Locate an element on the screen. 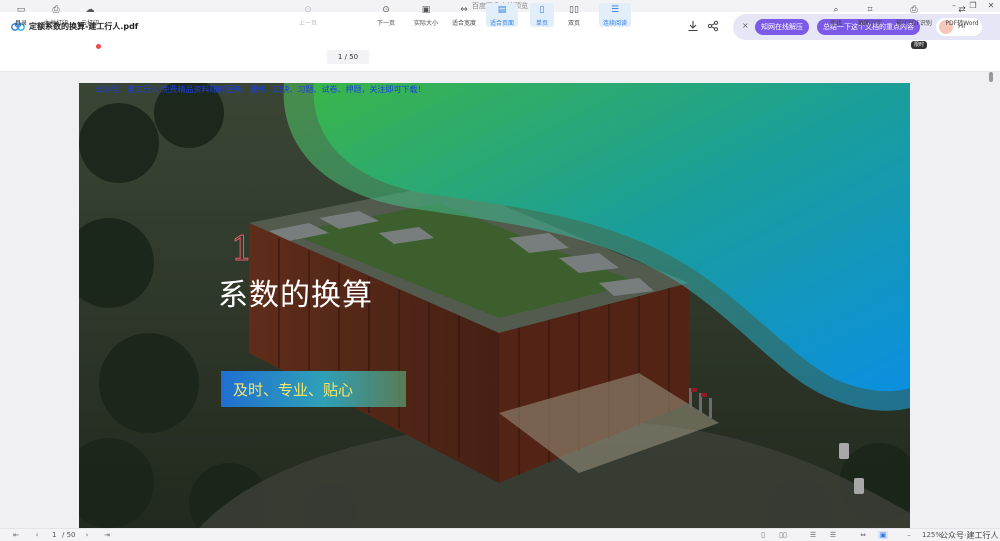 This screenshot has height=541, width=1000. prev-page-button: ⊙ 上一页 is located at coordinates (308, 15).